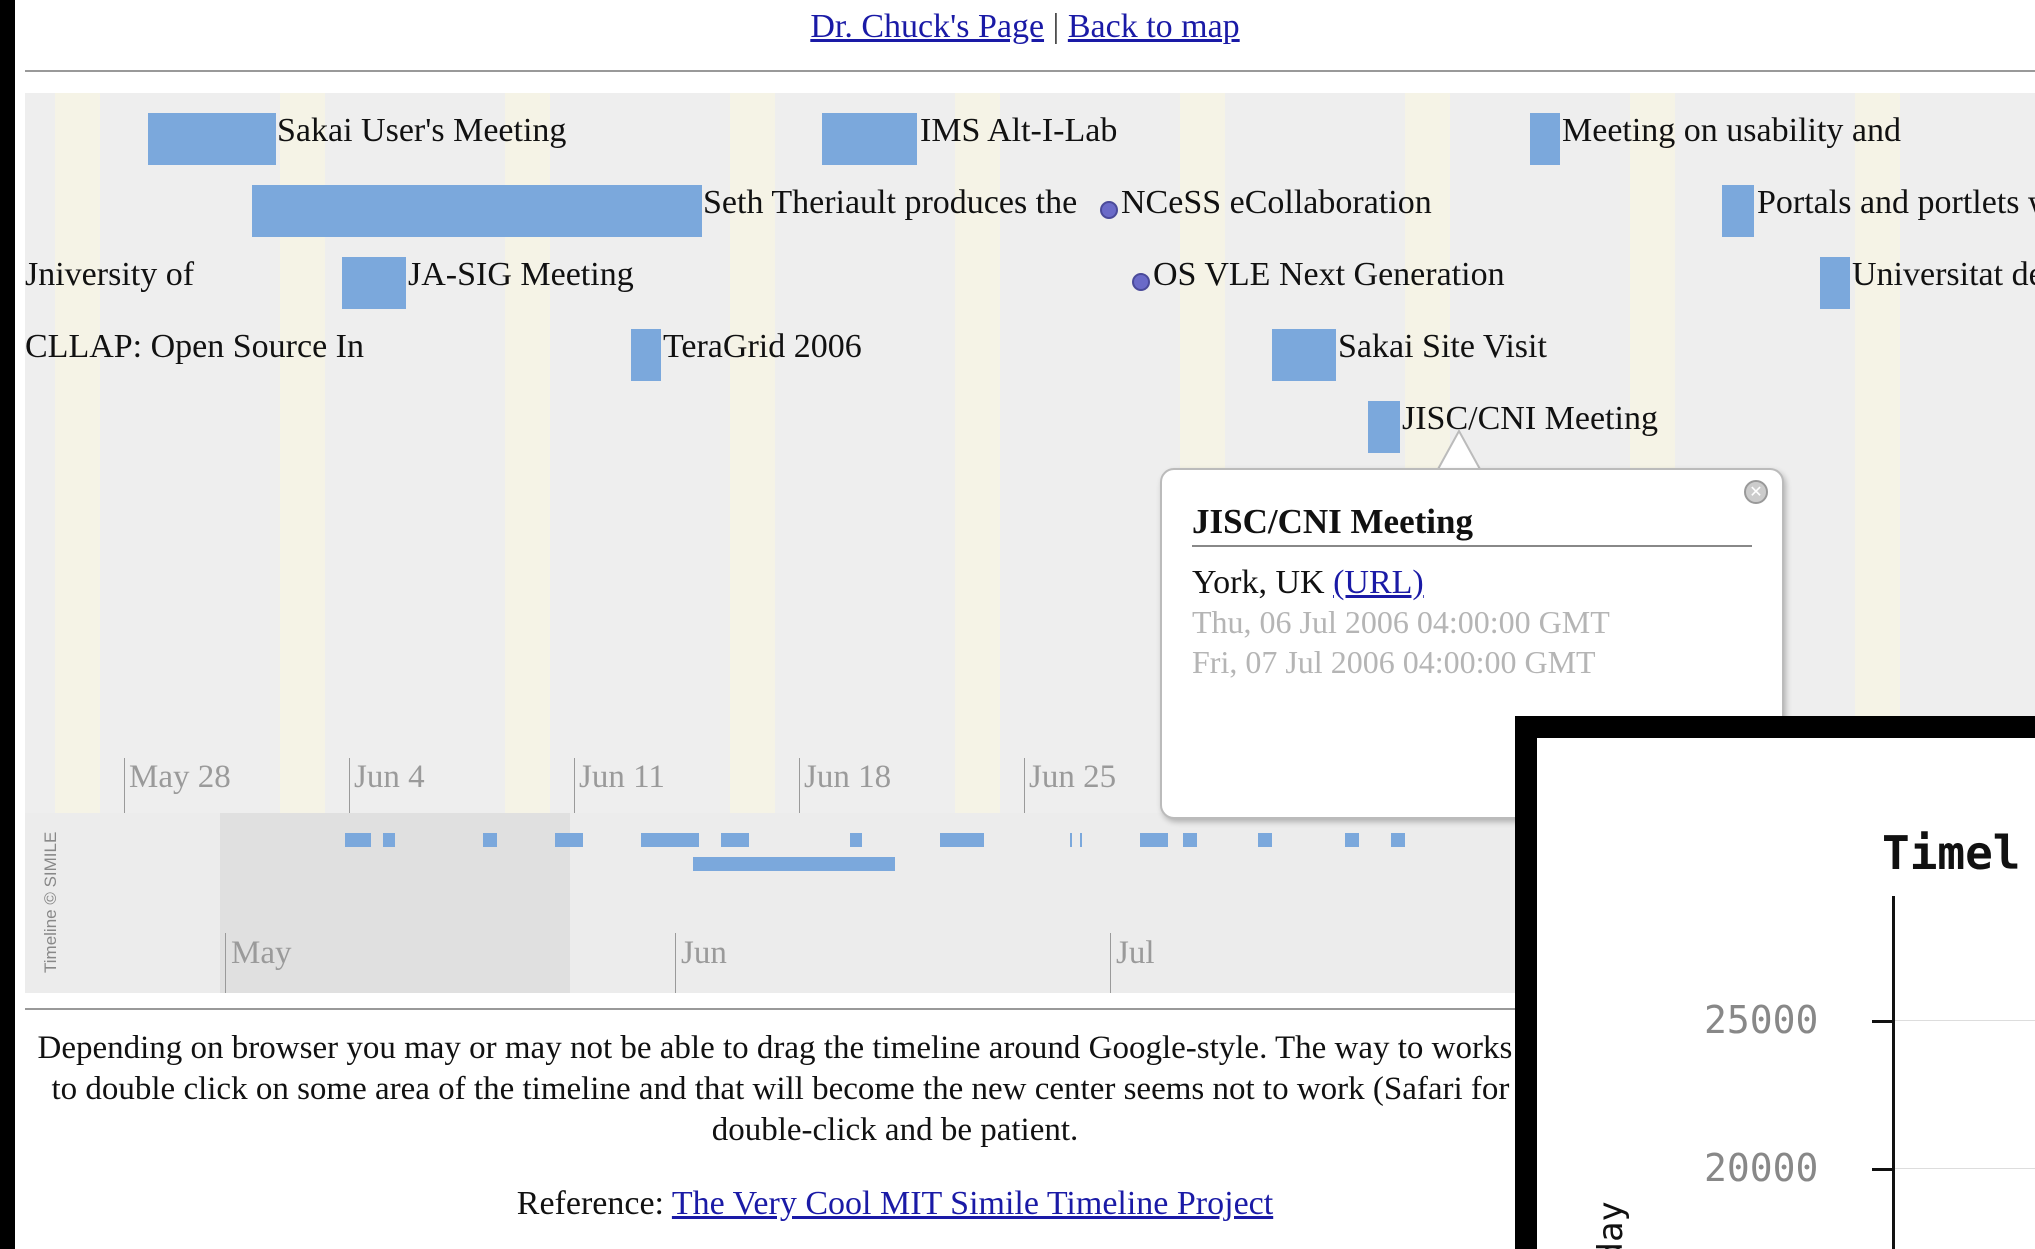 This screenshot has width=2035, height=1249. What do you see at coordinates (1258, 582) in the screenshot?
I see `popup-location-text: York, UK` at bounding box center [1258, 582].